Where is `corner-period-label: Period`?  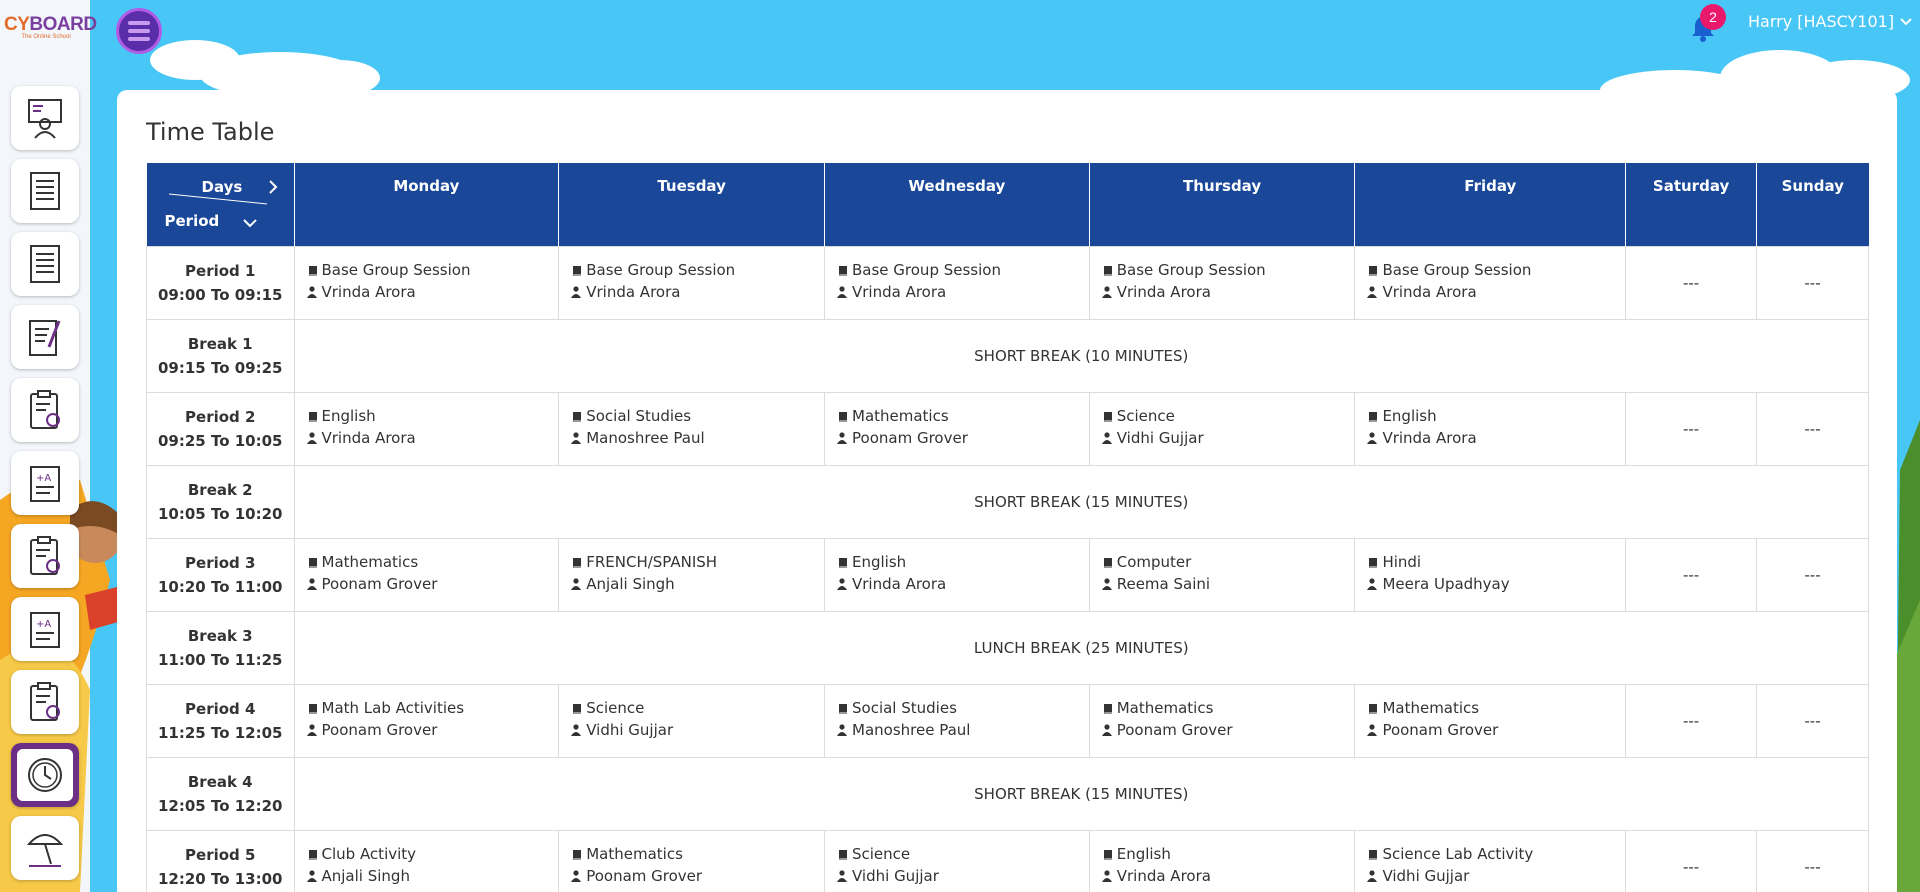
corner-period-label: Period is located at coordinates (192, 221).